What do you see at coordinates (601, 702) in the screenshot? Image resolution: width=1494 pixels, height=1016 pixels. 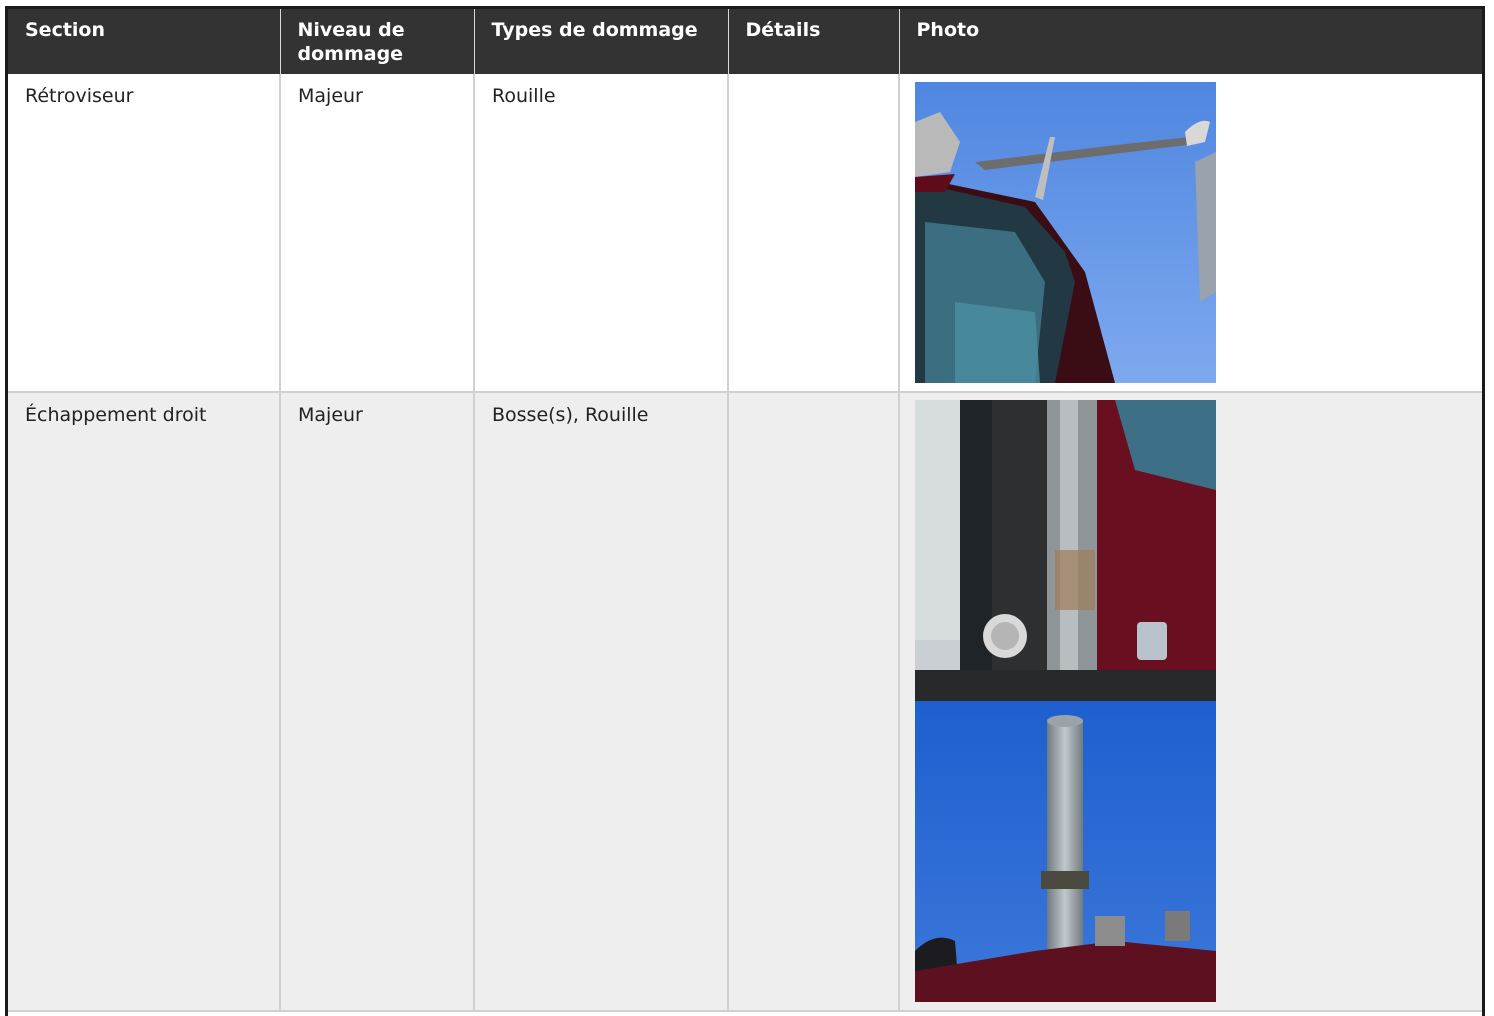 I see `cell-damage-types: Bosse(s), Rouille` at bounding box center [601, 702].